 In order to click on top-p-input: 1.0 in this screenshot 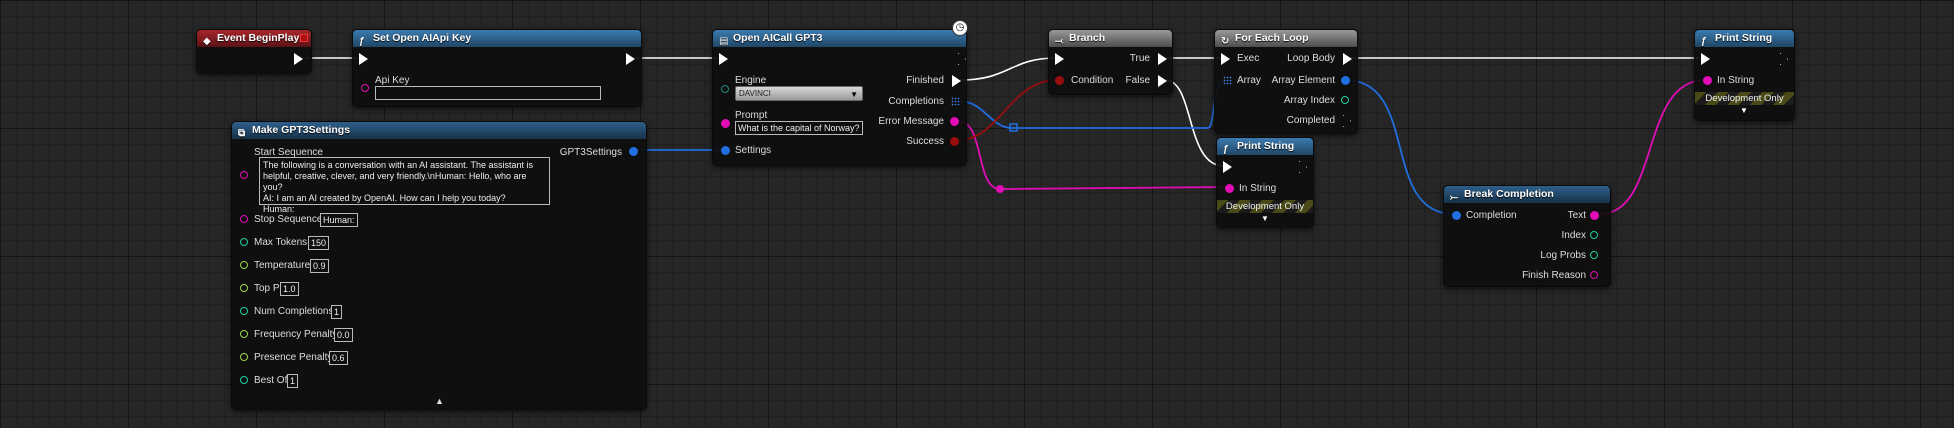, I will do `click(289, 289)`.